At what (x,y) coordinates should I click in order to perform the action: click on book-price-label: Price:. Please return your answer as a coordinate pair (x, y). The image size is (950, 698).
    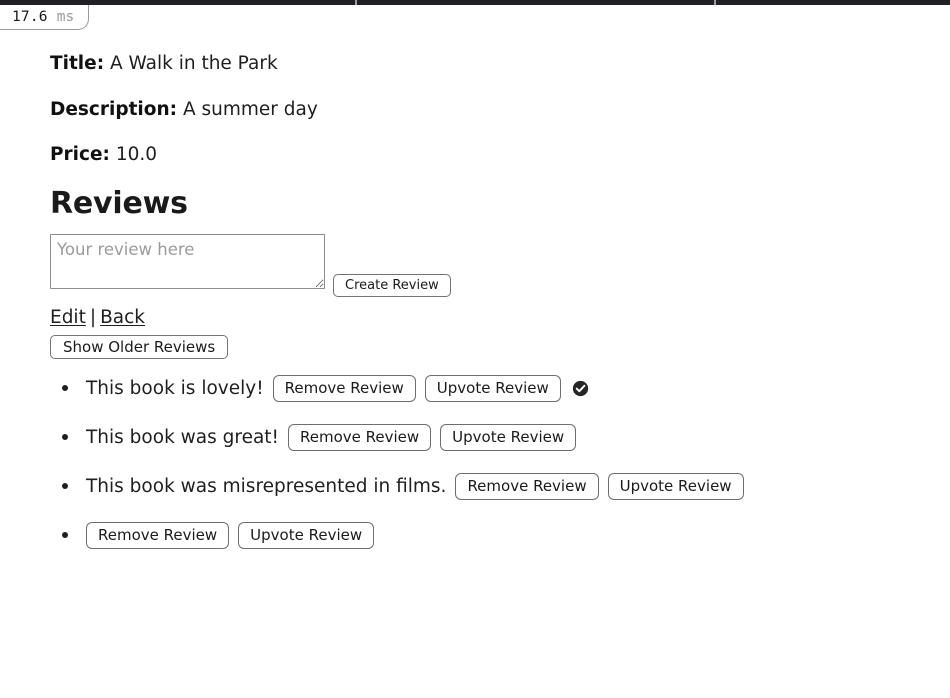
    Looking at the image, I should click on (80, 155).